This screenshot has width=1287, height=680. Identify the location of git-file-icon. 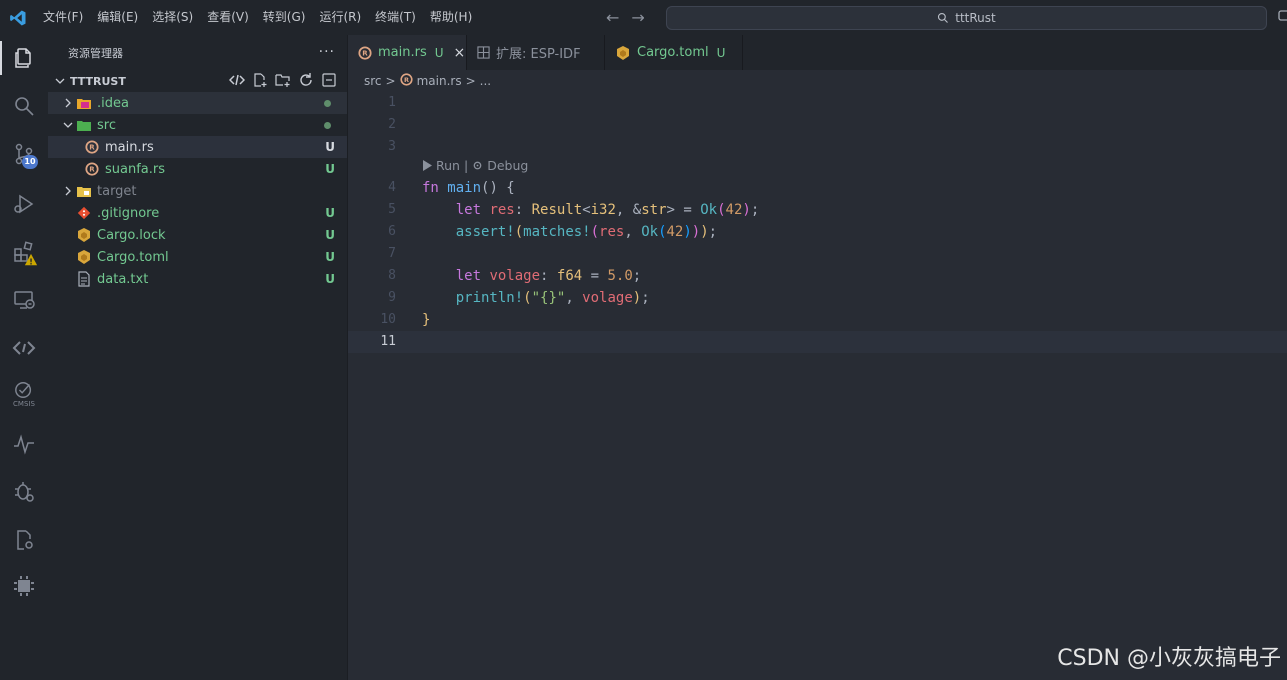
(84, 213).